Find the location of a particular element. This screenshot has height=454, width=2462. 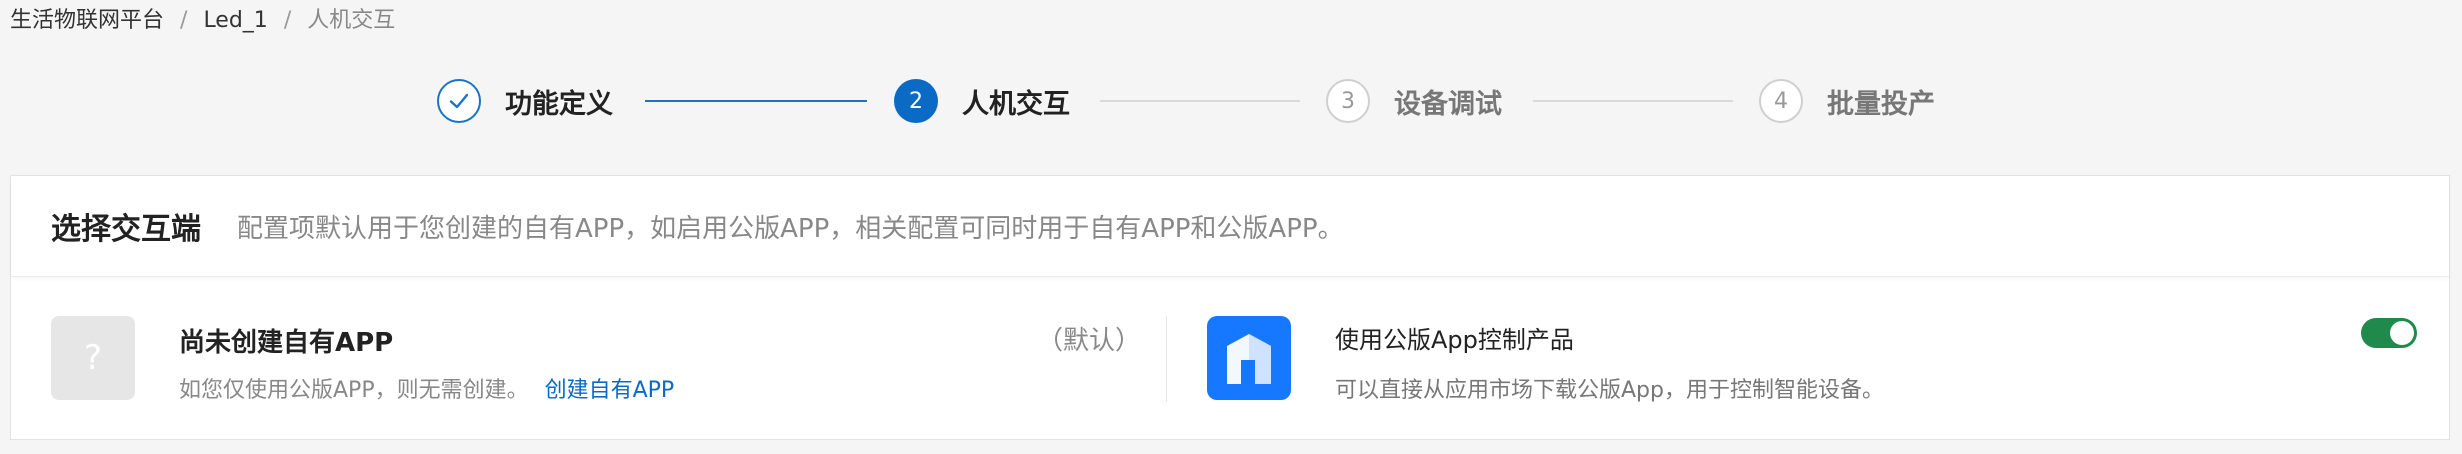

step-label: 批量投产 is located at coordinates (1881, 104).